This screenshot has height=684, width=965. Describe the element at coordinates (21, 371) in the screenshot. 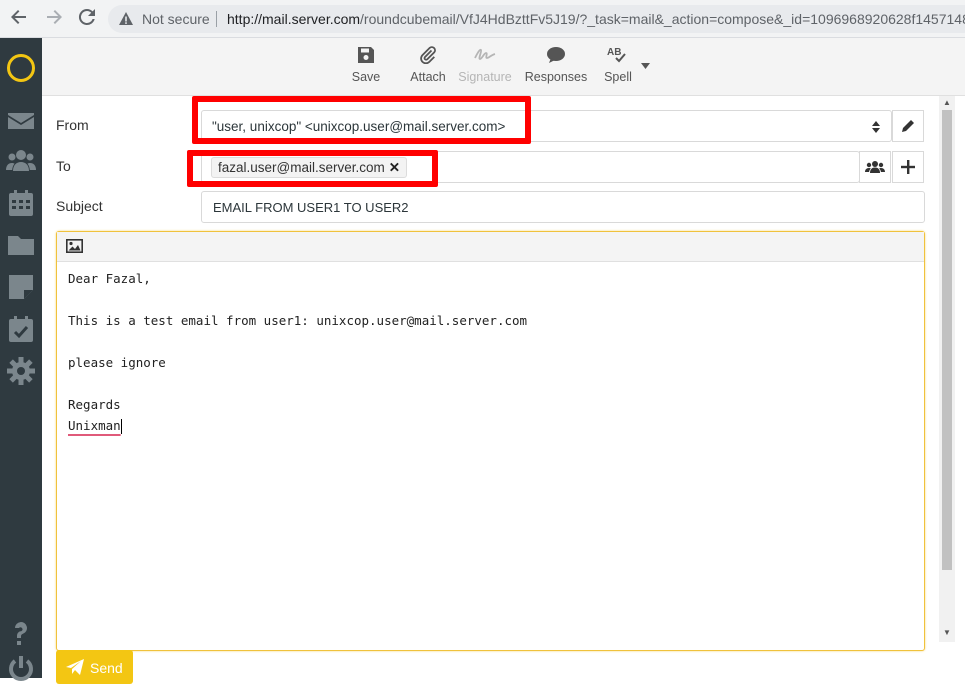

I see `settings-icon` at that location.